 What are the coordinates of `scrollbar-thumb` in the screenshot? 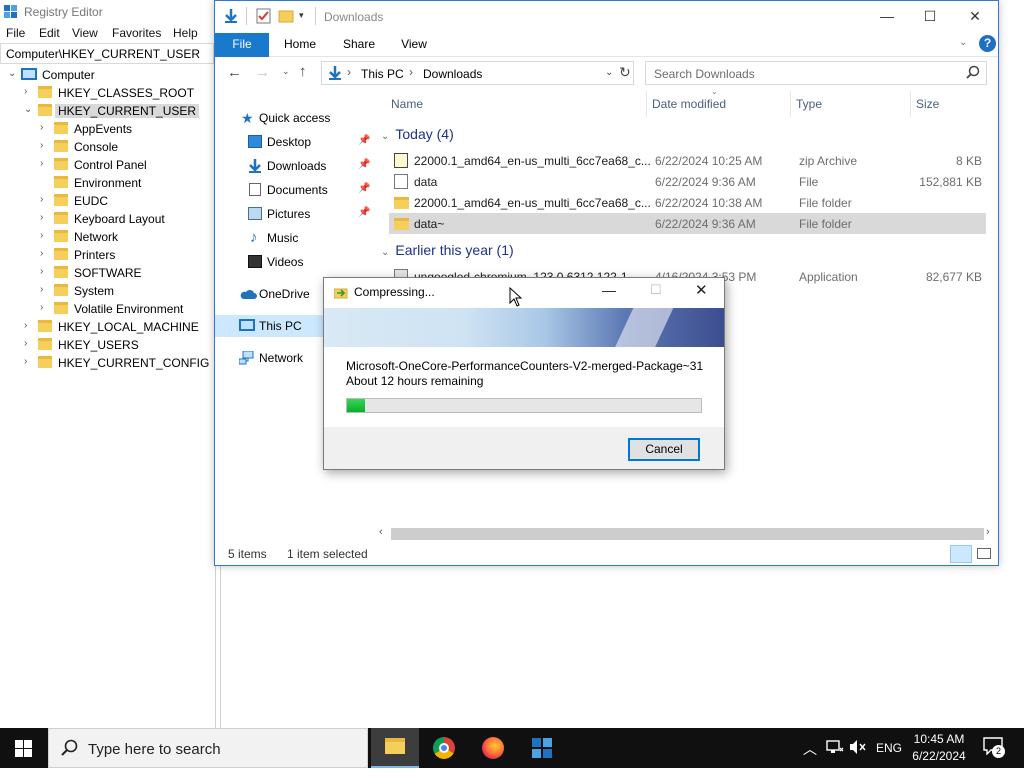 It's located at (687, 534).